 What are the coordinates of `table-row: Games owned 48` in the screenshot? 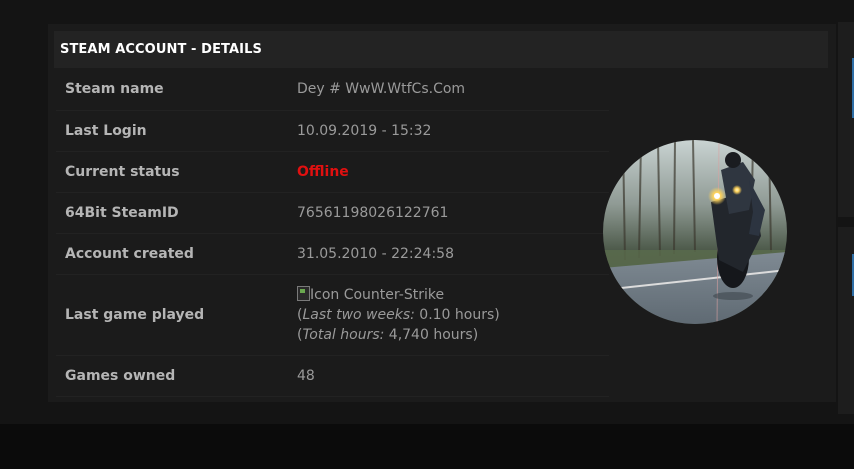 It's located at (332, 376).